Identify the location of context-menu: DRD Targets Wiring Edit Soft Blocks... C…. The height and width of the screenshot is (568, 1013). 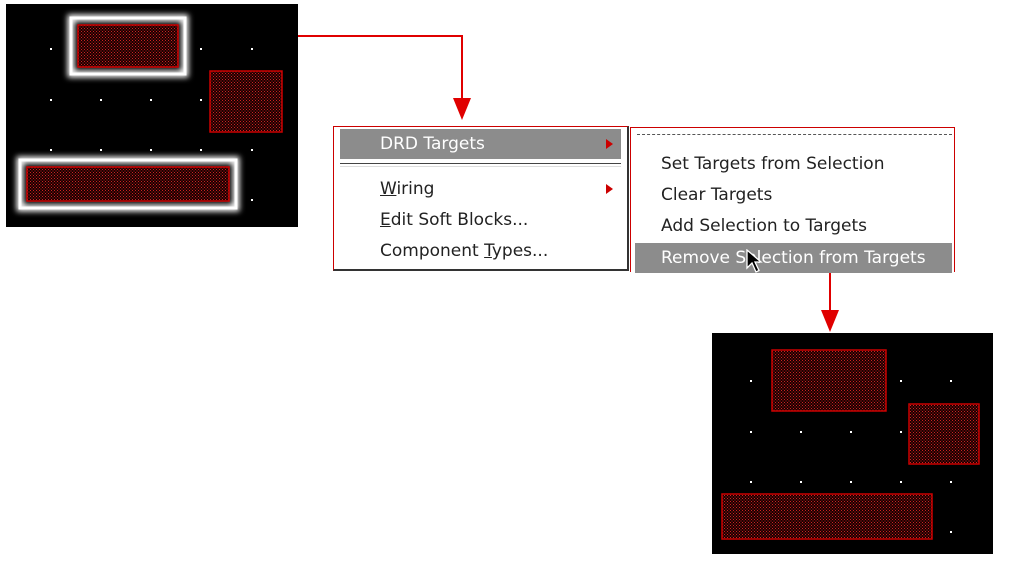
(481, 198).